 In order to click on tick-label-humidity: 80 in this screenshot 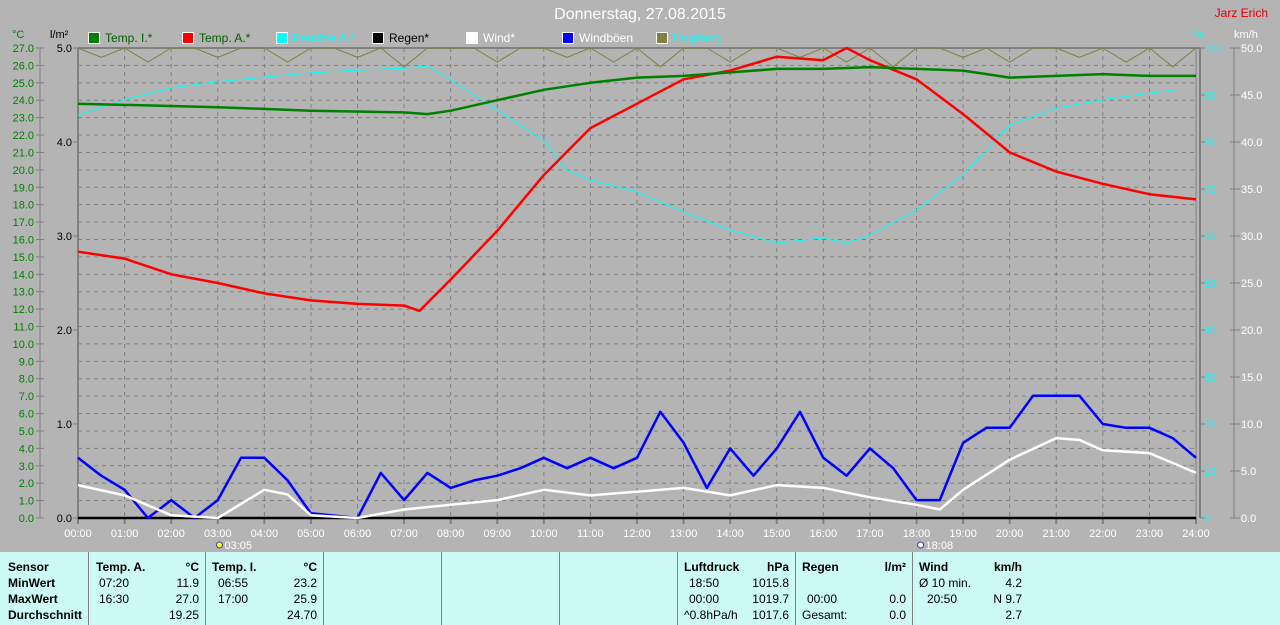, I will do `click(1210, 143)`.